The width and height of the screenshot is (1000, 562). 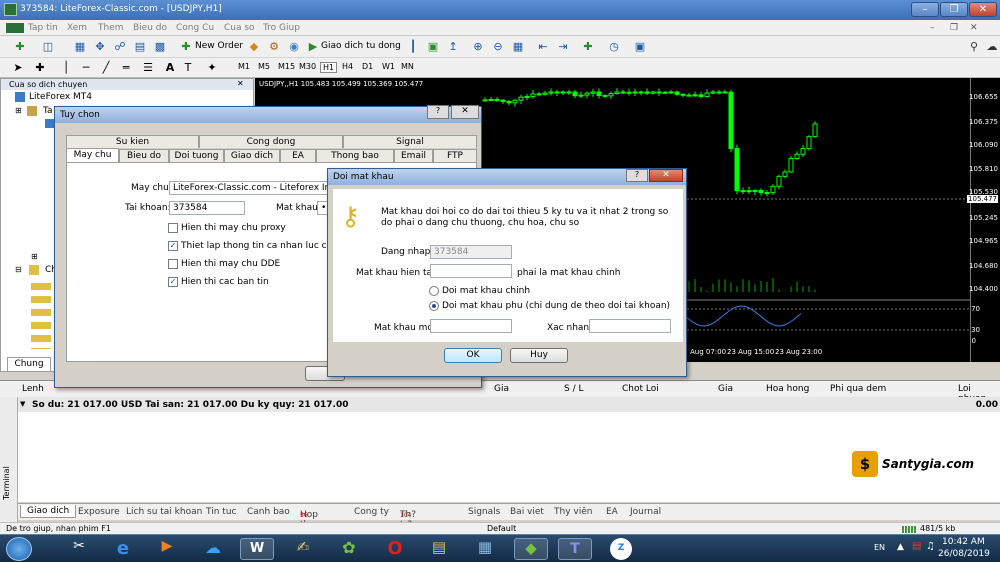 I want to click on tf-h4: H4, so click(x=347, y=66).